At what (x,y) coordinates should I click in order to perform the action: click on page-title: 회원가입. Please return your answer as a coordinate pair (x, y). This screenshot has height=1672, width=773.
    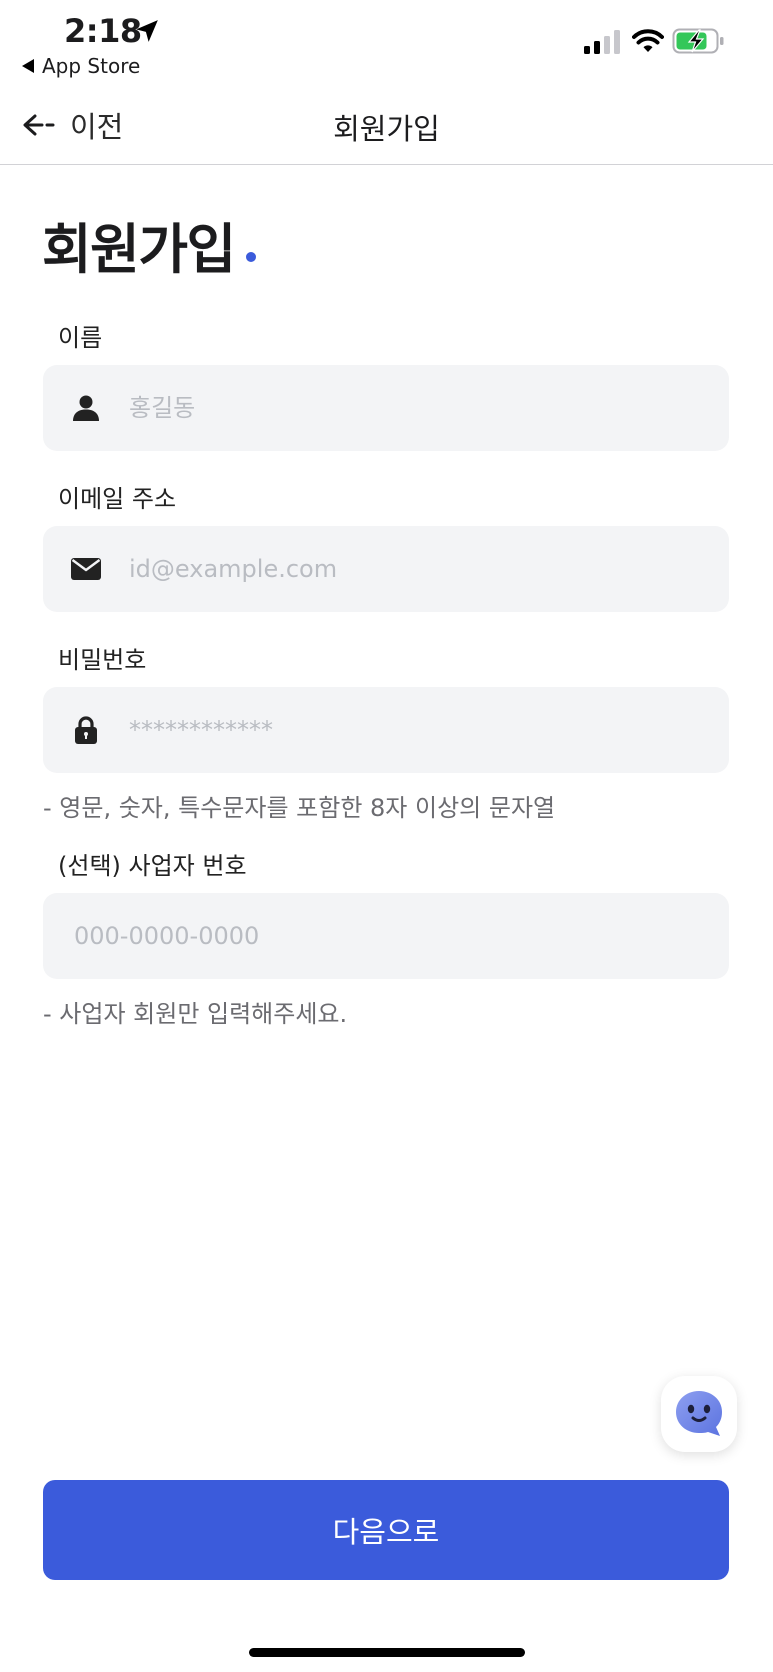
    Looking at the image, I should click on (139, 249).